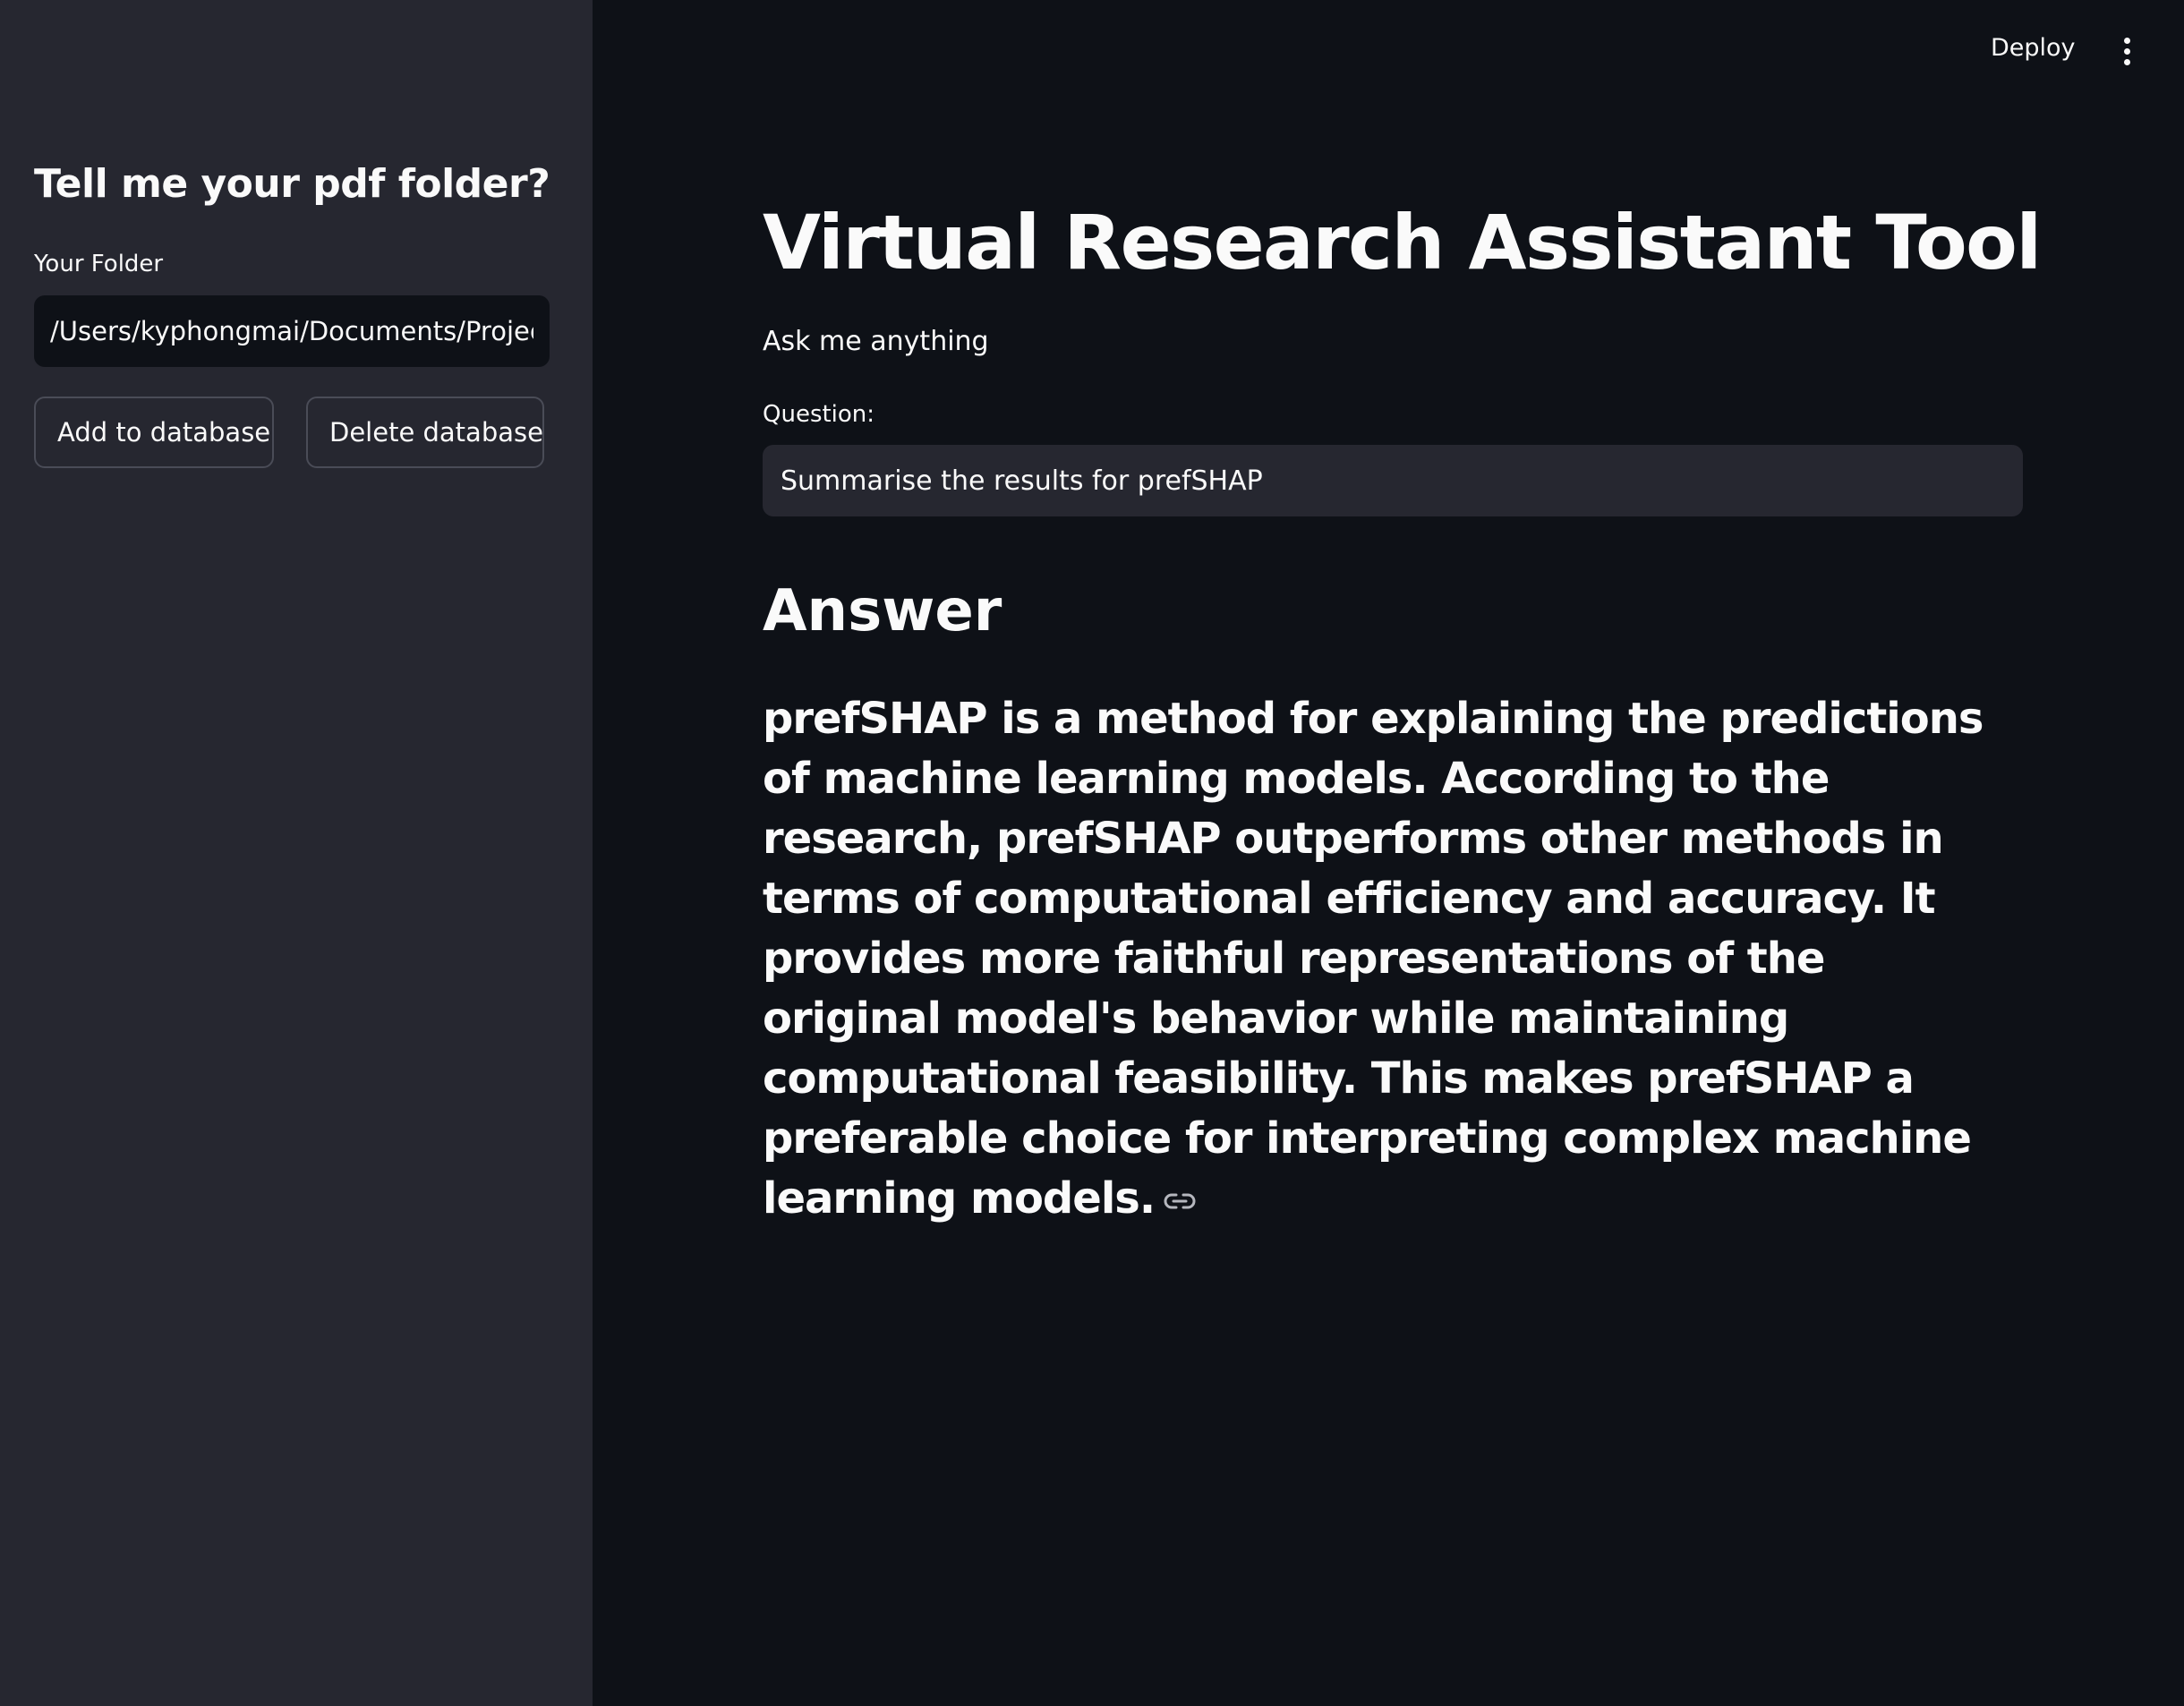 This screenshot has height=1706, width=2184. I want to click on question-input, so click(1393, 480).